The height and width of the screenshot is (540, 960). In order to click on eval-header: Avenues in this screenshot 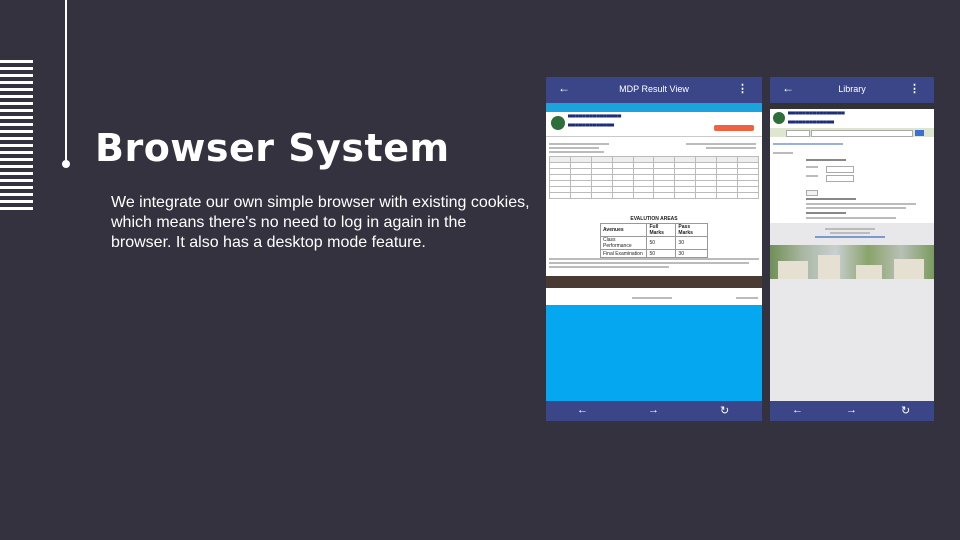, I will do `click(623, 230)`.